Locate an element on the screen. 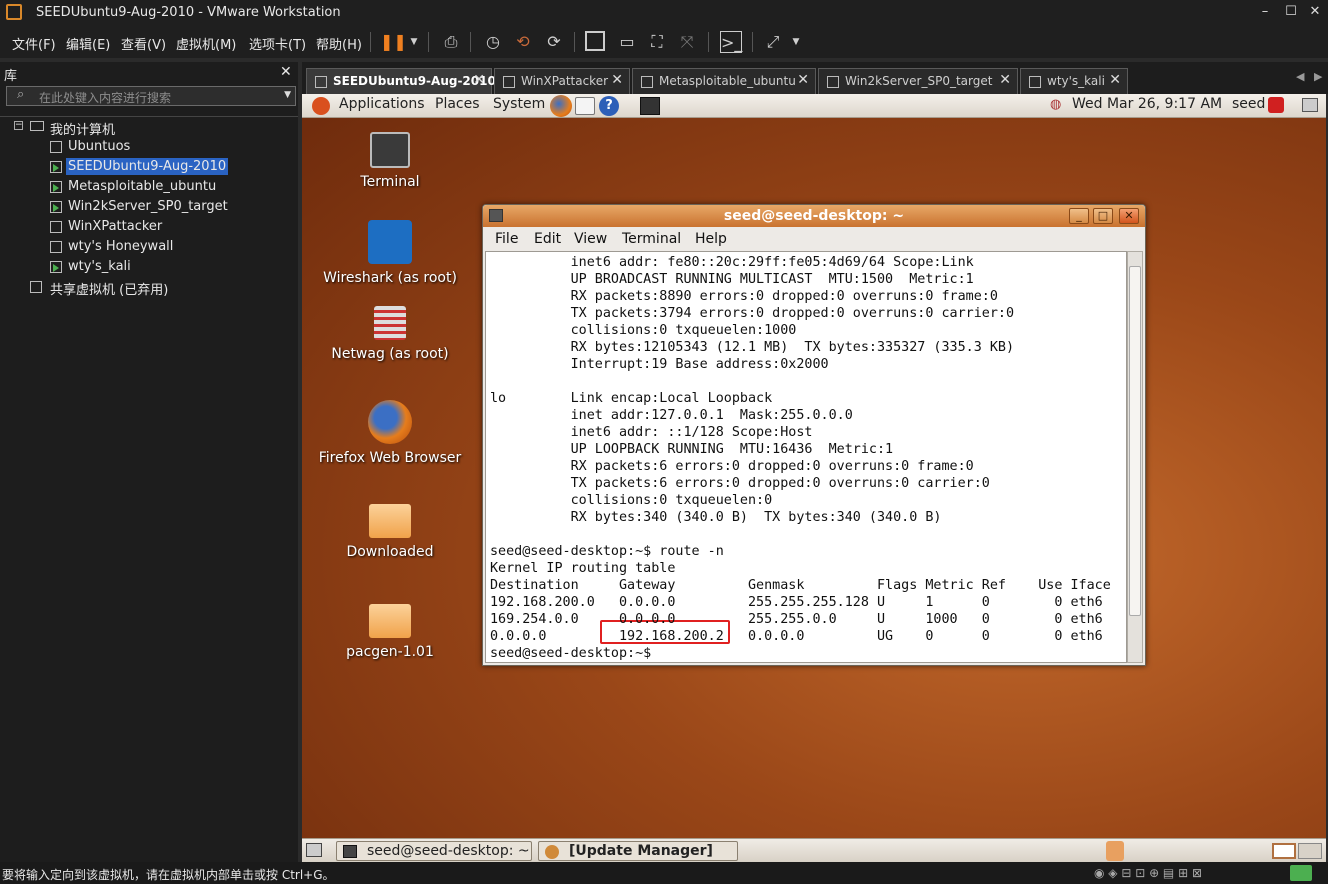 Image resolution: width=1328 pixels, height=884 pixels. console-view-icon: >_ is located at coordinates (731, 42).